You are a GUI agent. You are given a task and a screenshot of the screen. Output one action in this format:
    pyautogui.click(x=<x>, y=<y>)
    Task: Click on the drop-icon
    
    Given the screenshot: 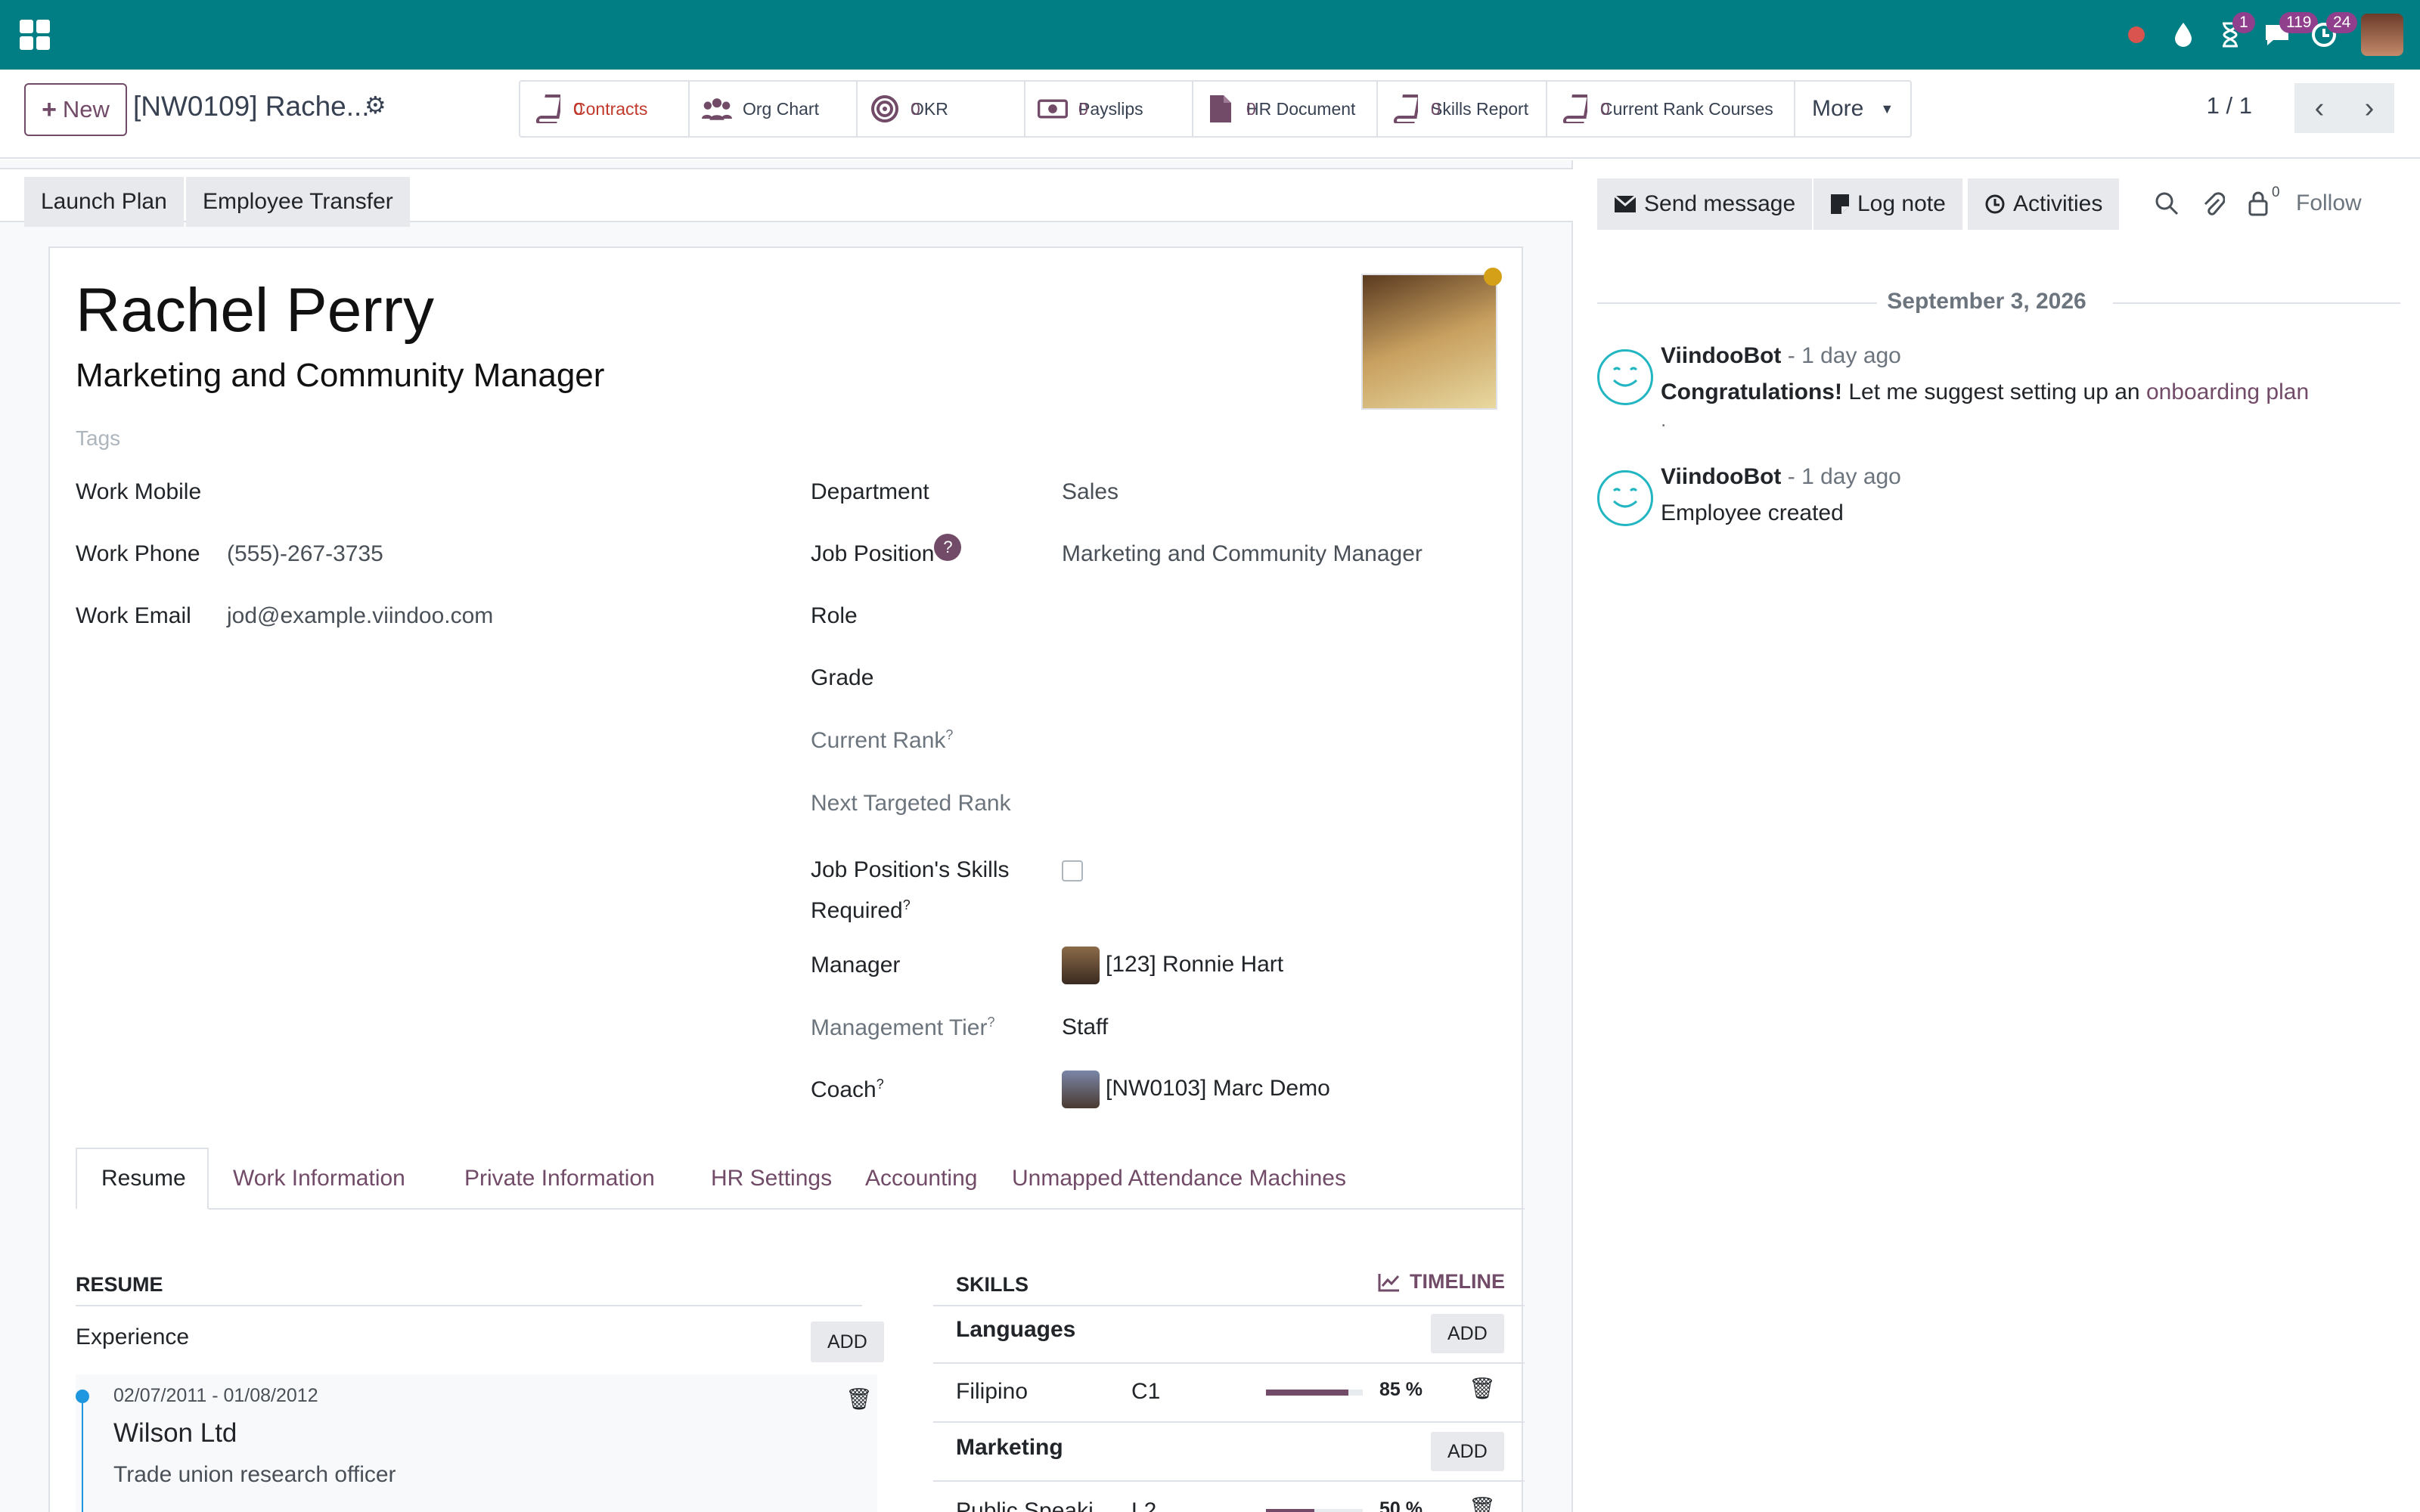 What is the action you would take?
    pyautogui.click(x=2183, y=35)
    